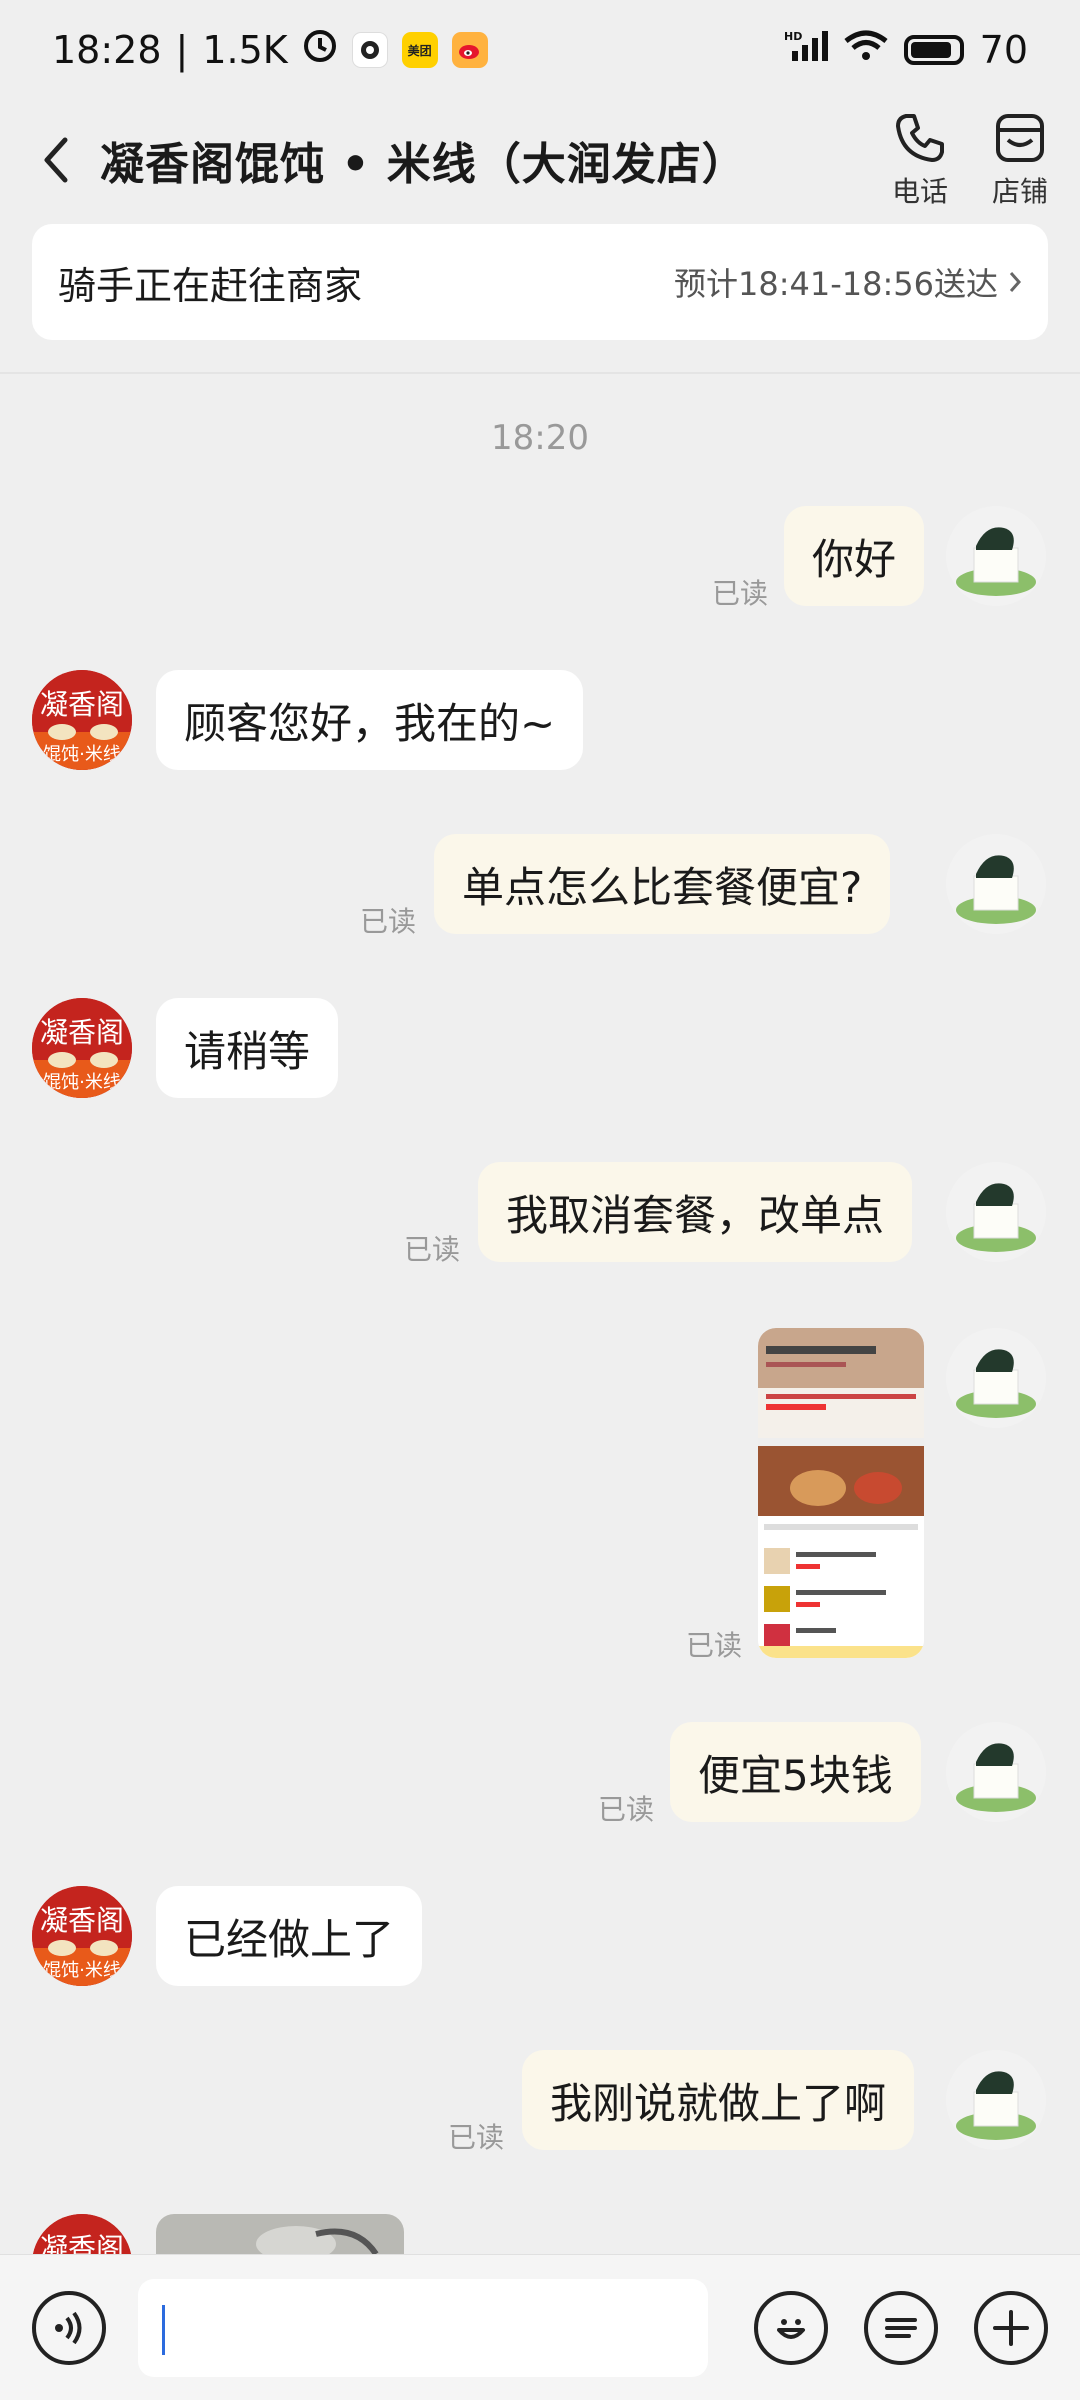  I want to click on voice-icon, so click(68, 2327).